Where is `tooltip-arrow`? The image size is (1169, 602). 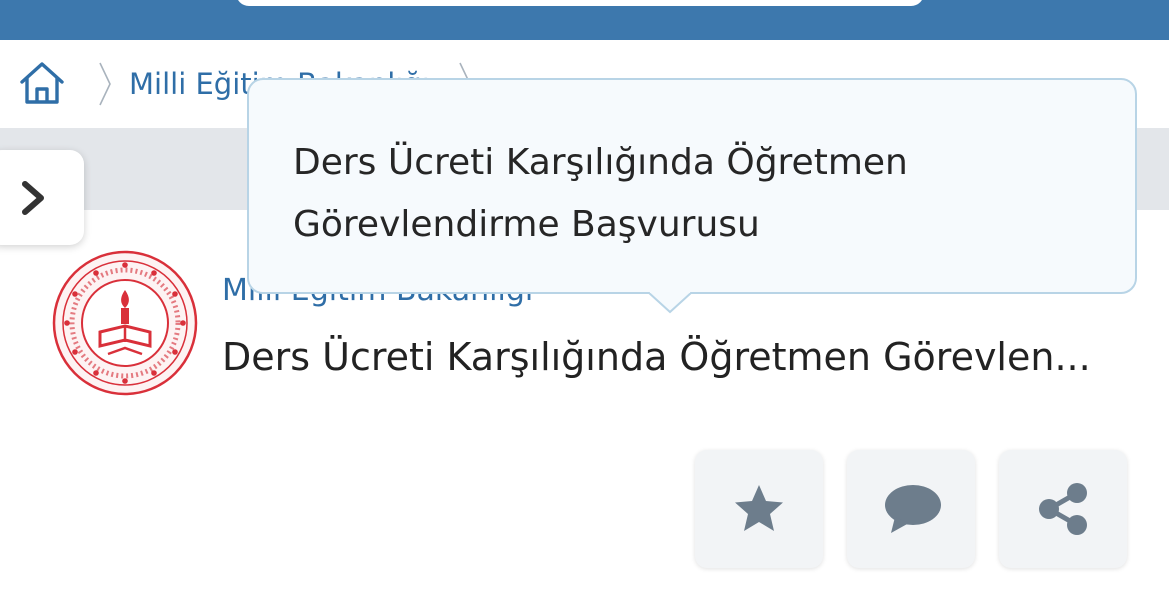 tooltip-arrow is located at coordinates (670, 303).